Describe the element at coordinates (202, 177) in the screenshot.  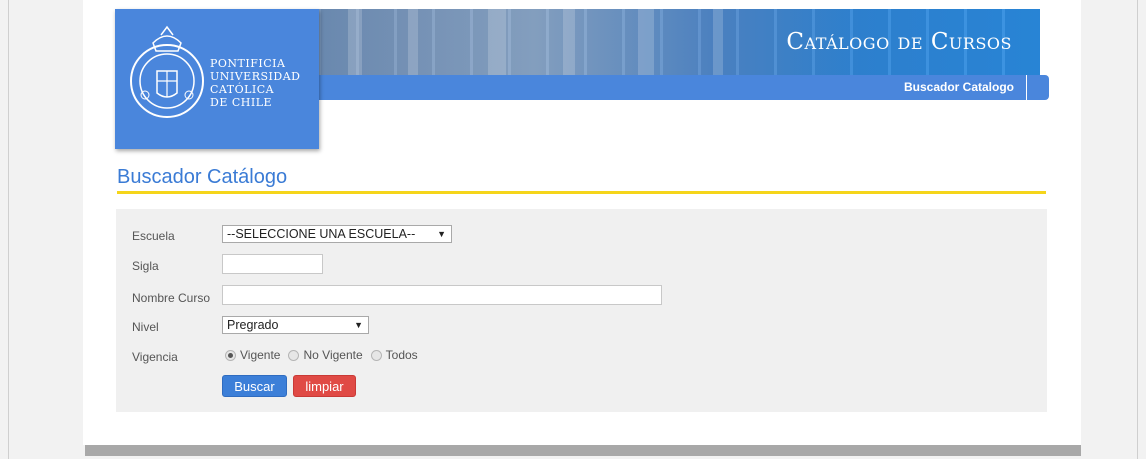
I see `page-title: Buscador Catálogo` at that location.